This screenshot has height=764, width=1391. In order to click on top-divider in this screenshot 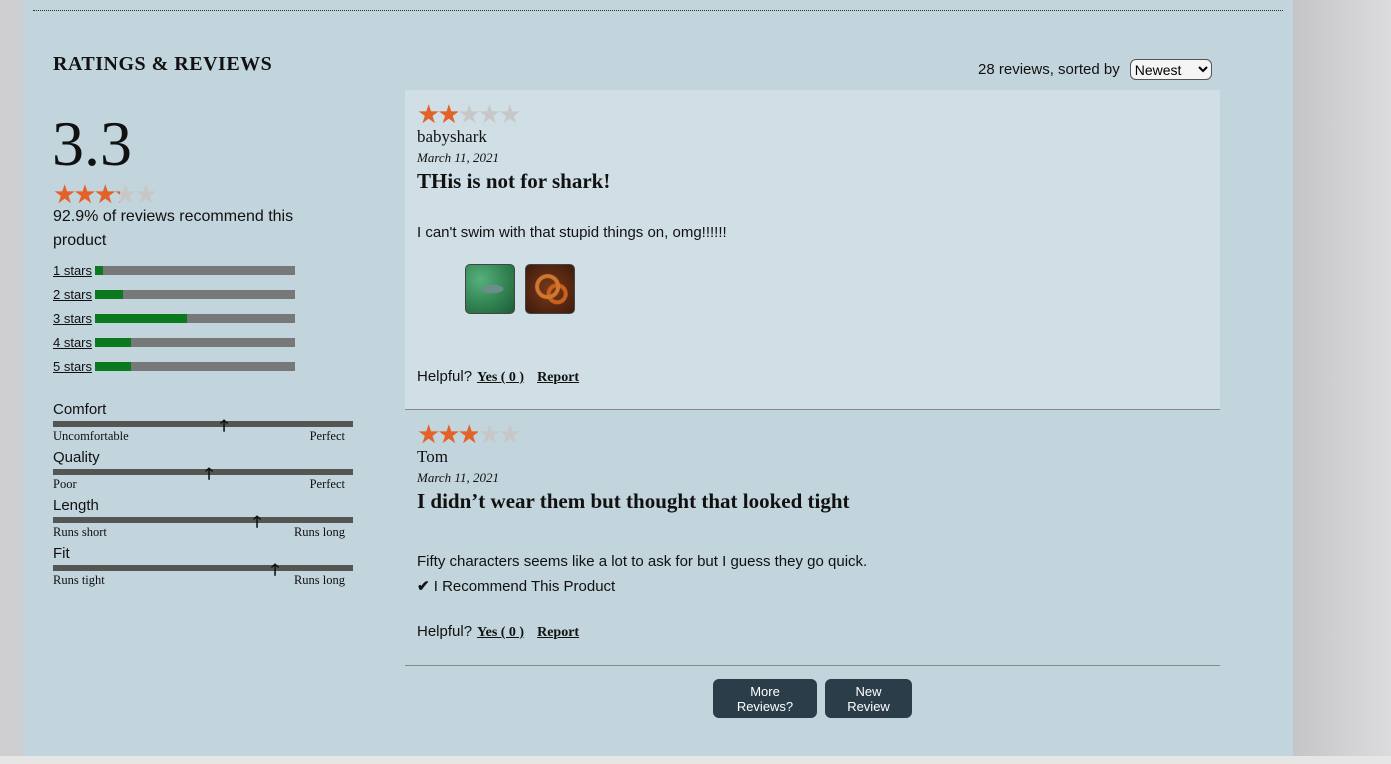, I will do `click(658, 10)`.